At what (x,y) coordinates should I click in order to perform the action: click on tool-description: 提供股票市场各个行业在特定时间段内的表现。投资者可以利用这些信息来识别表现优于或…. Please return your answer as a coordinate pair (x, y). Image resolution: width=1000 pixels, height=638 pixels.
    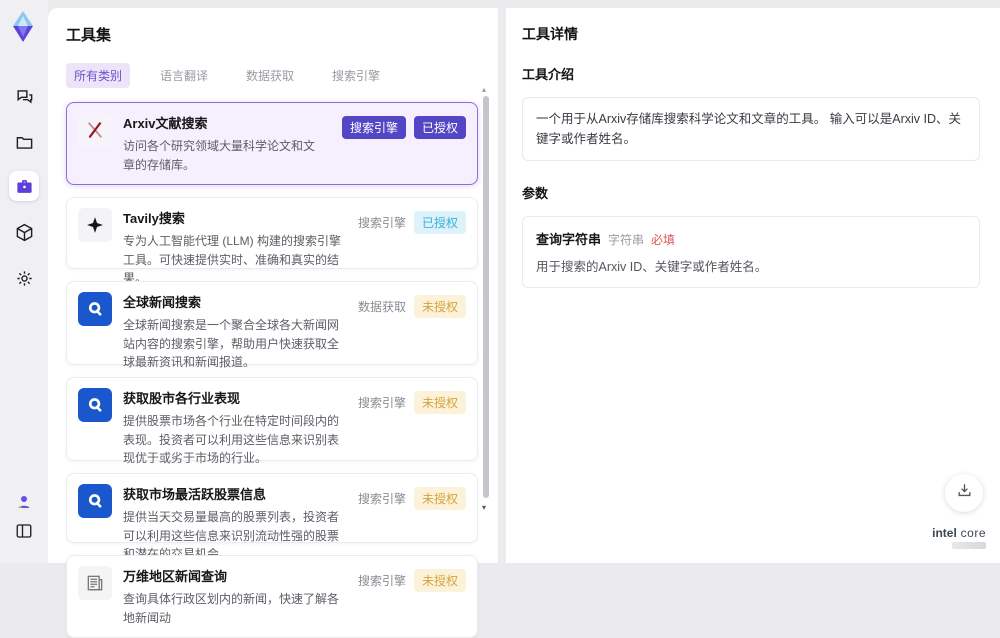
    Looking at the image, I should click on (233, 440).